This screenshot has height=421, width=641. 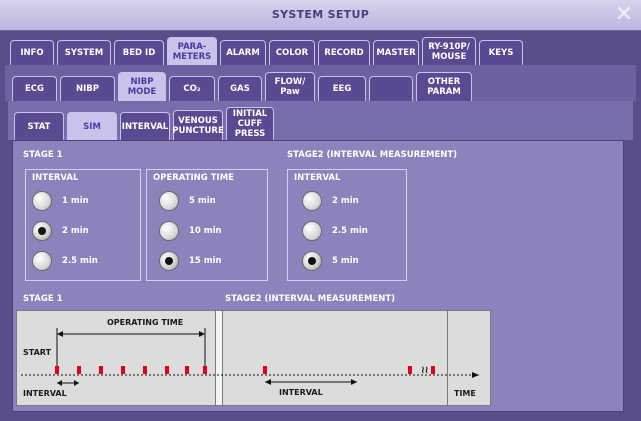 What do you see at coordinates (335, 231) in the screenshot?
I see `stage2-interval-option: 2.5 min` at bounding box center [335, 231].